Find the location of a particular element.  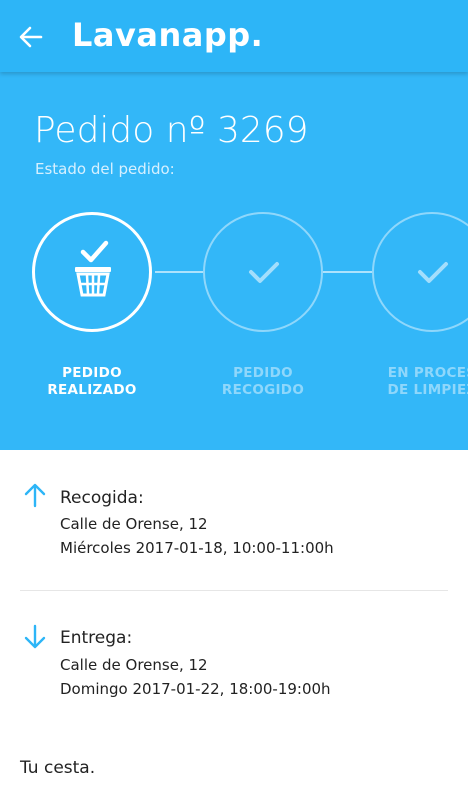

step-order-placed is located at coordinates (92, 272).